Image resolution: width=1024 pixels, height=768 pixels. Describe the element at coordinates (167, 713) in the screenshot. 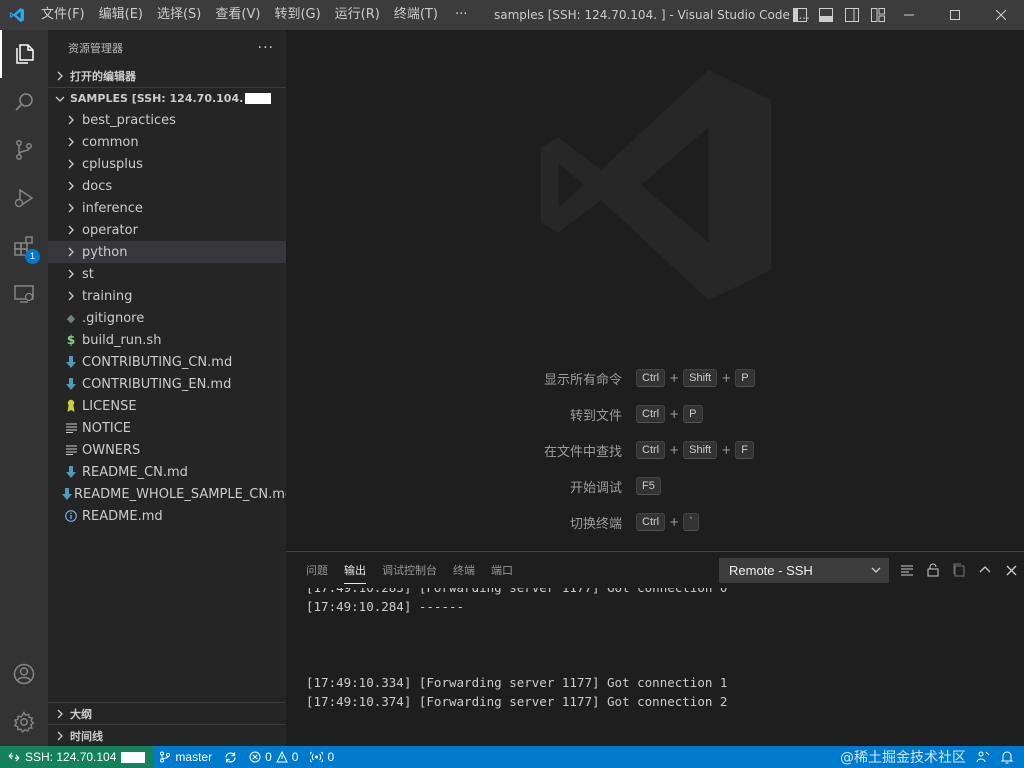

I see `outline-section: 大纲` at that location.